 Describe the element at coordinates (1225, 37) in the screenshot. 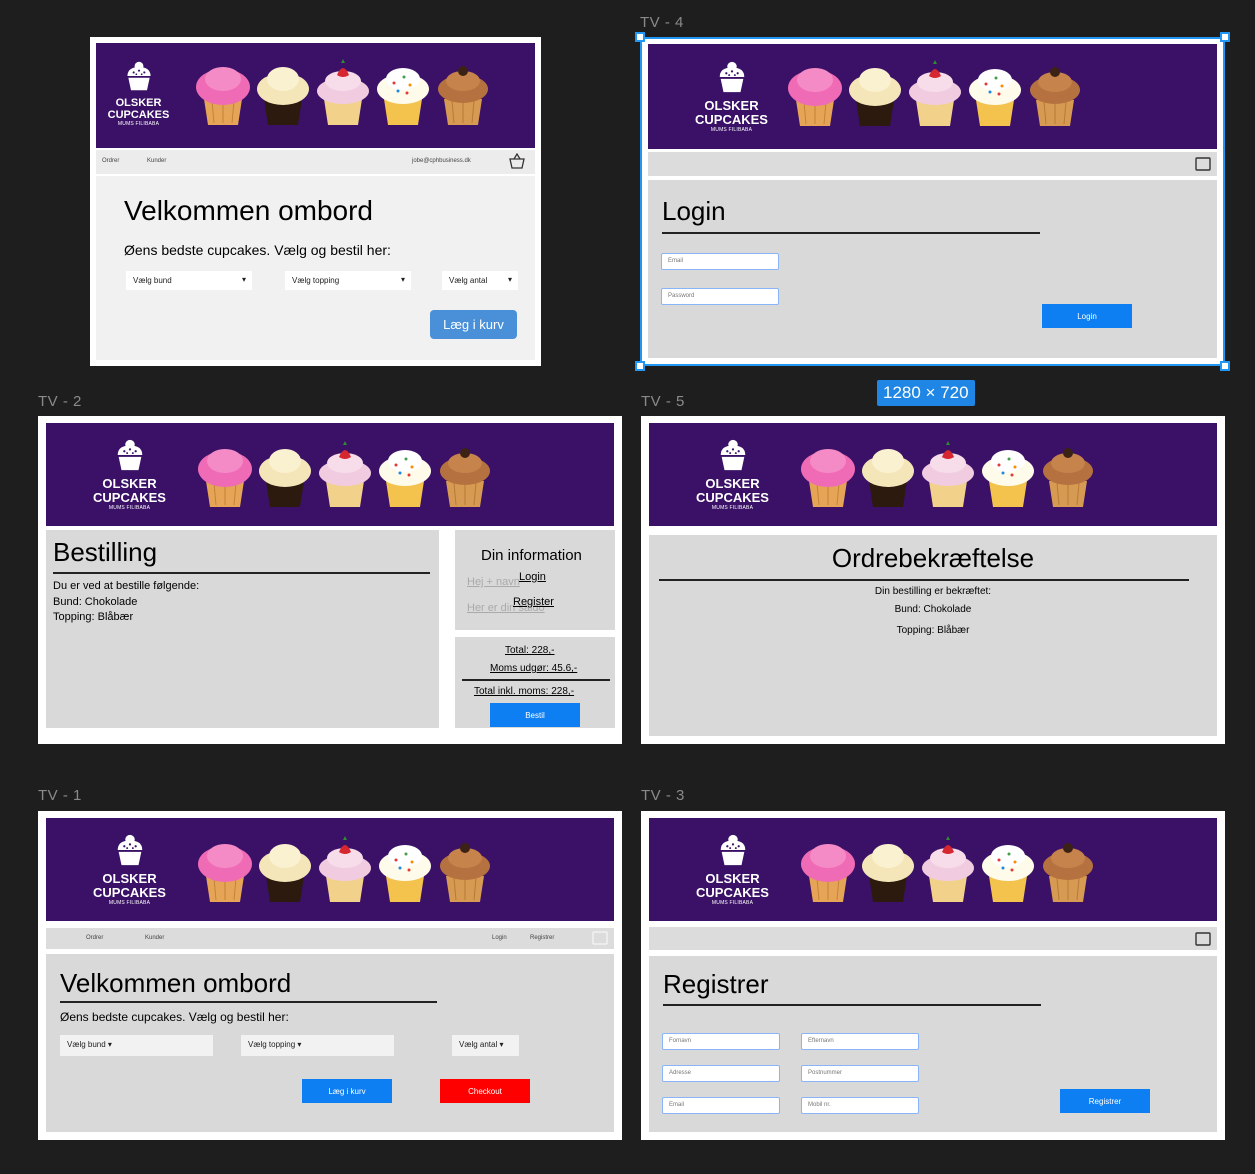

I see `resize-handle-tr` at that location.